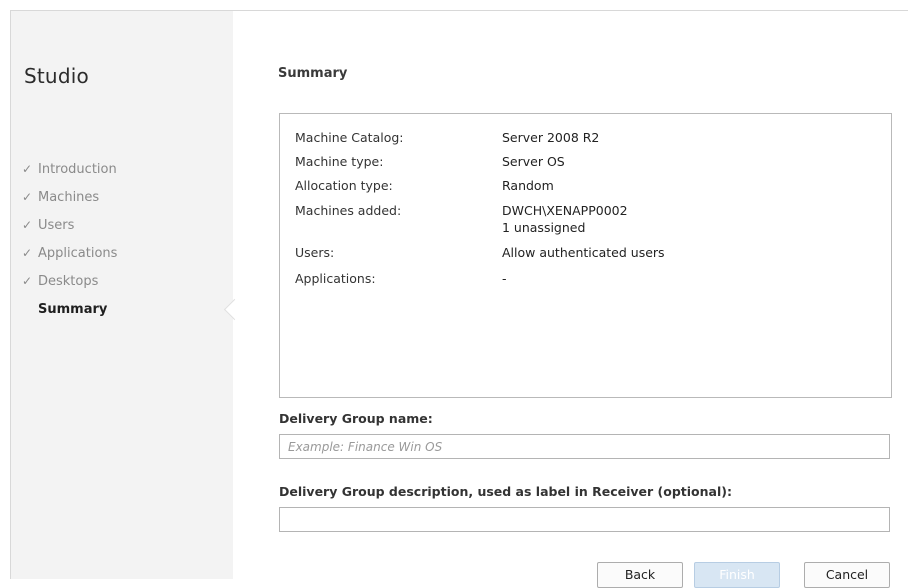 The height and width of the screenshot is (588, 908). What do you see at coordinates (356, 418) in the screenshot?
I see `delivery-group-name-label: Delivery Group name:` at bounding box center [356, 418].